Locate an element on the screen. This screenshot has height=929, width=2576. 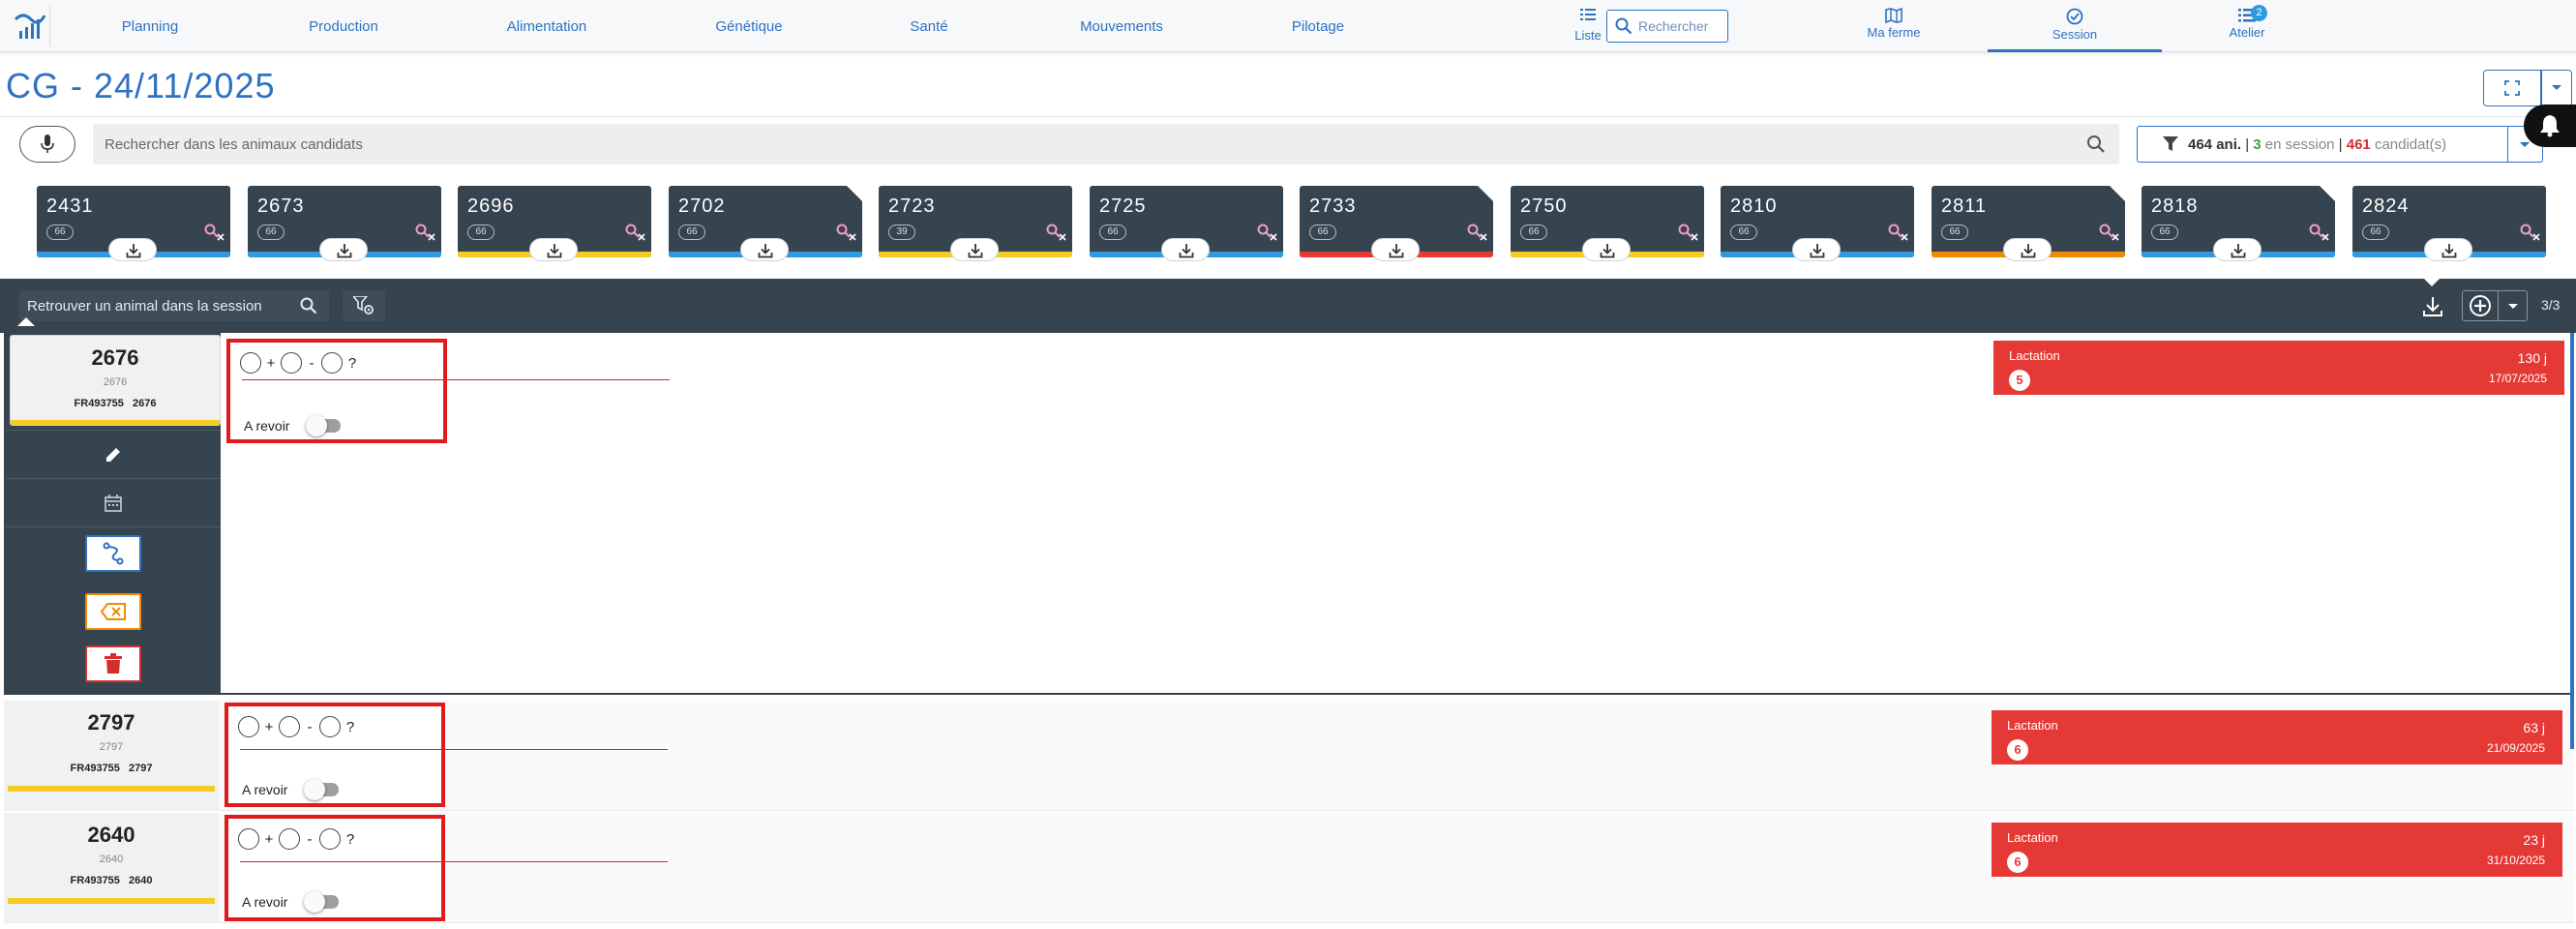
action-buttons is located at coordinates (113, 609).